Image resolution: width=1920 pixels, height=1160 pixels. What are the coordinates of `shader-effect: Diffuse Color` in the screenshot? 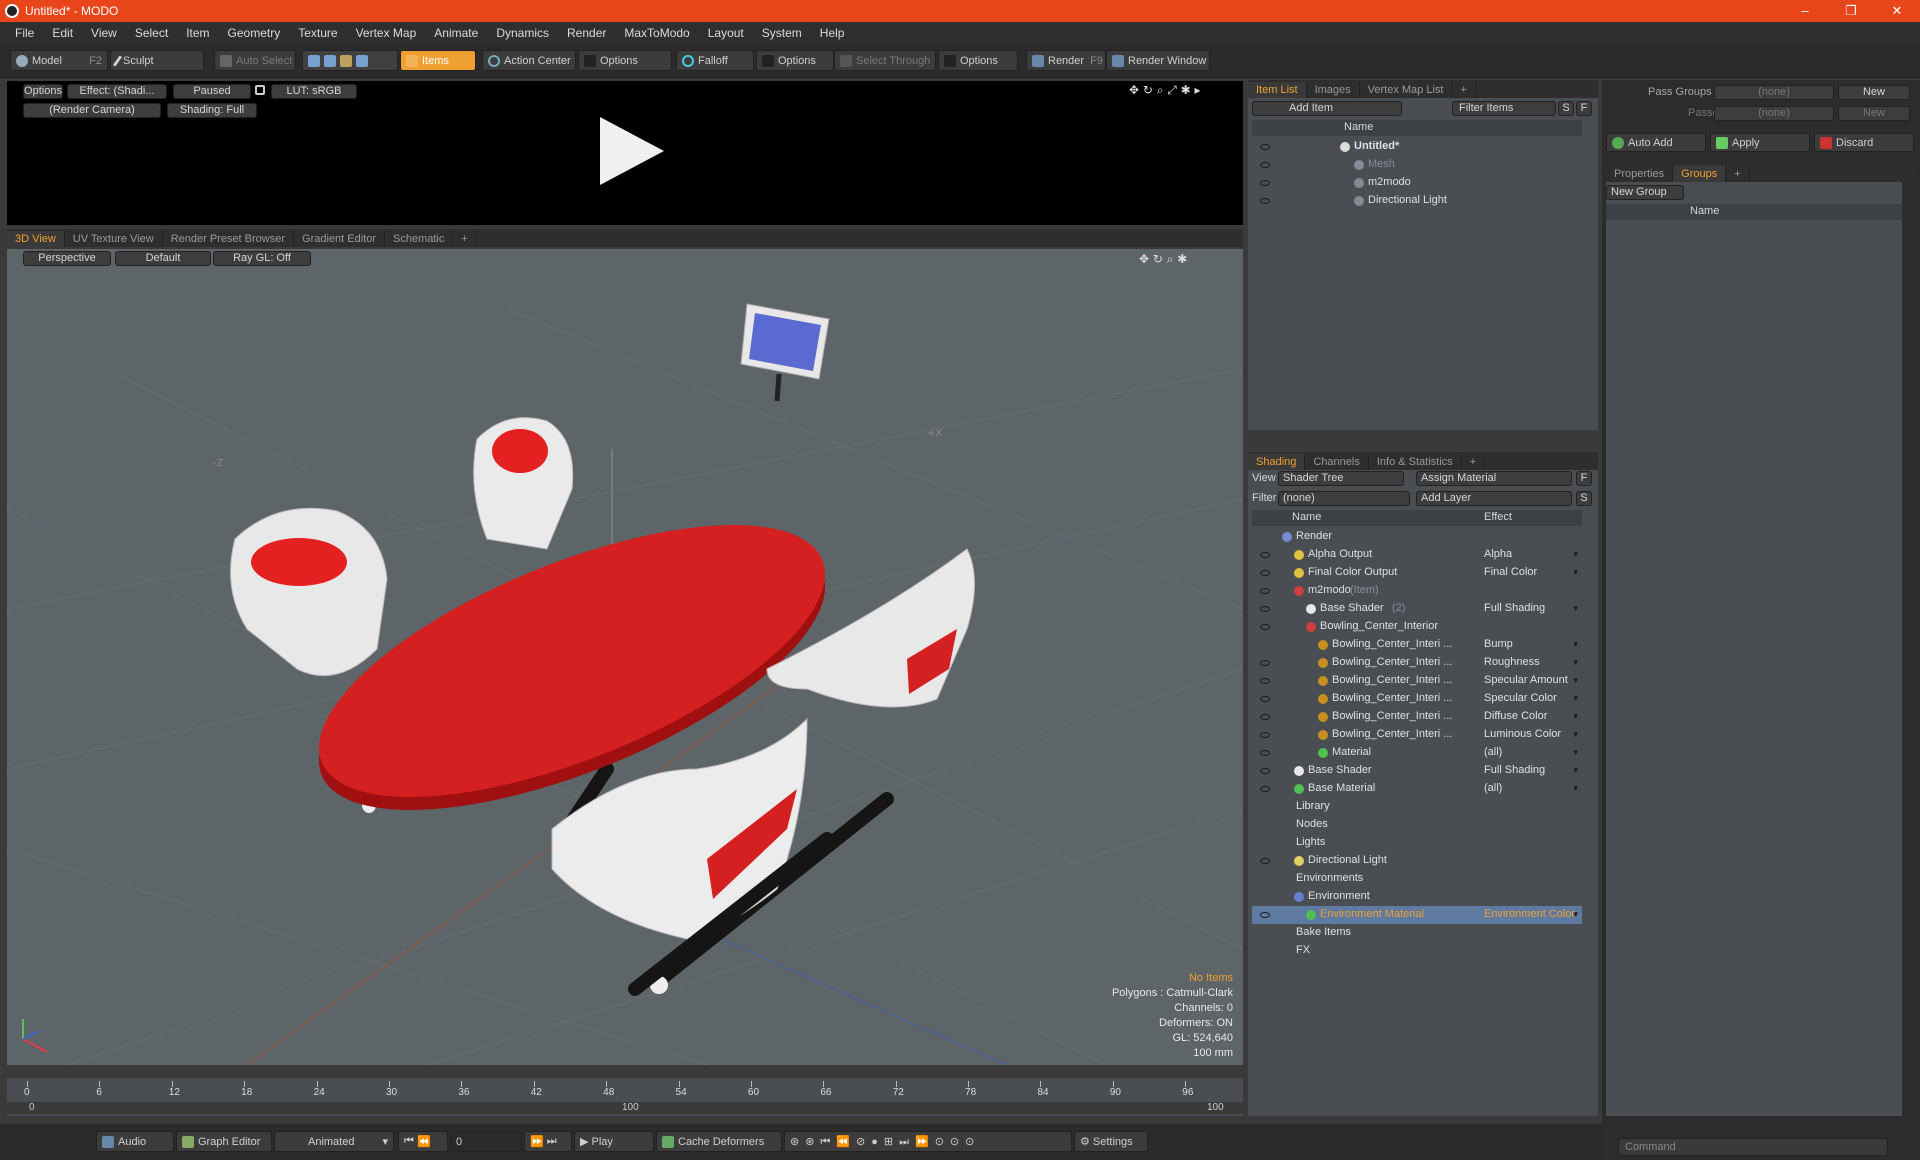 It's located at (1515, 716).